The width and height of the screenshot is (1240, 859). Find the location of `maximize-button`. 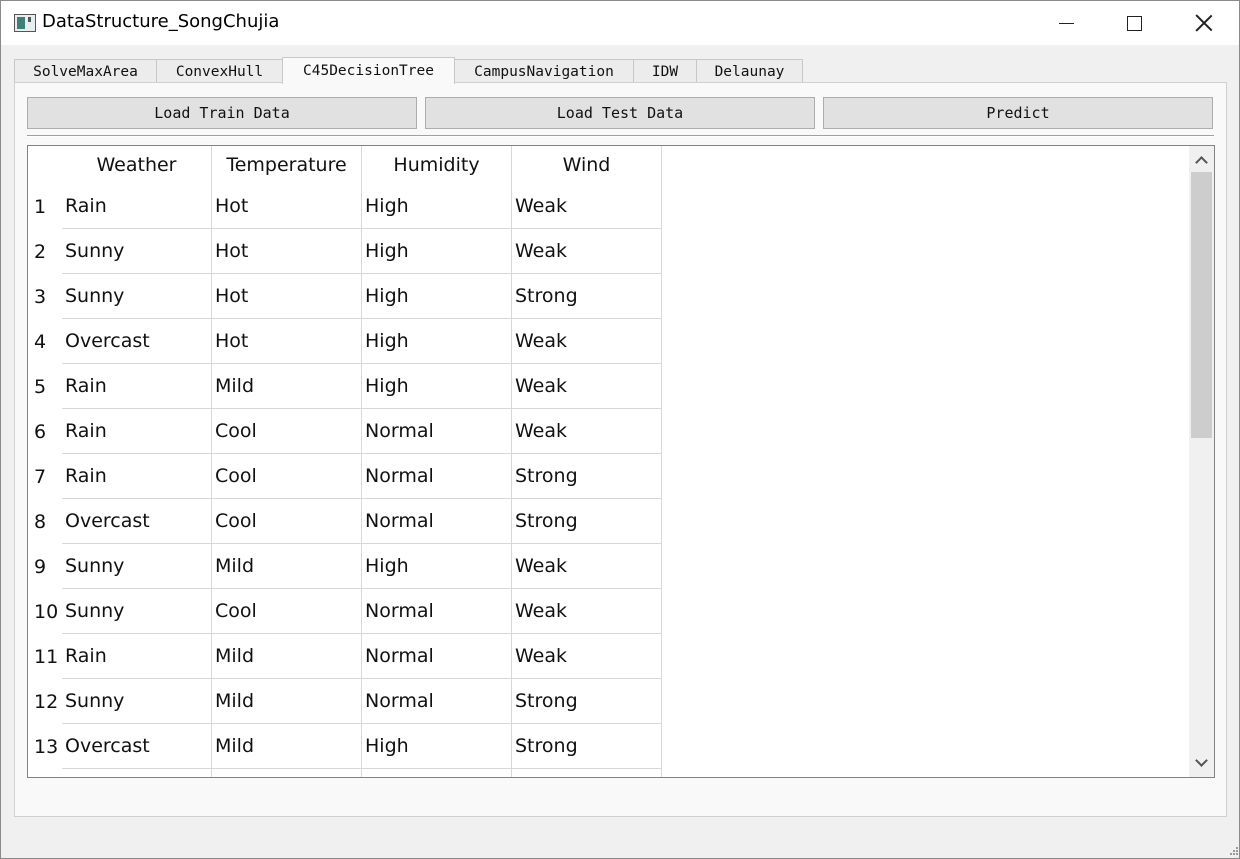

maximize-button is located at coordinates (1134, 23).